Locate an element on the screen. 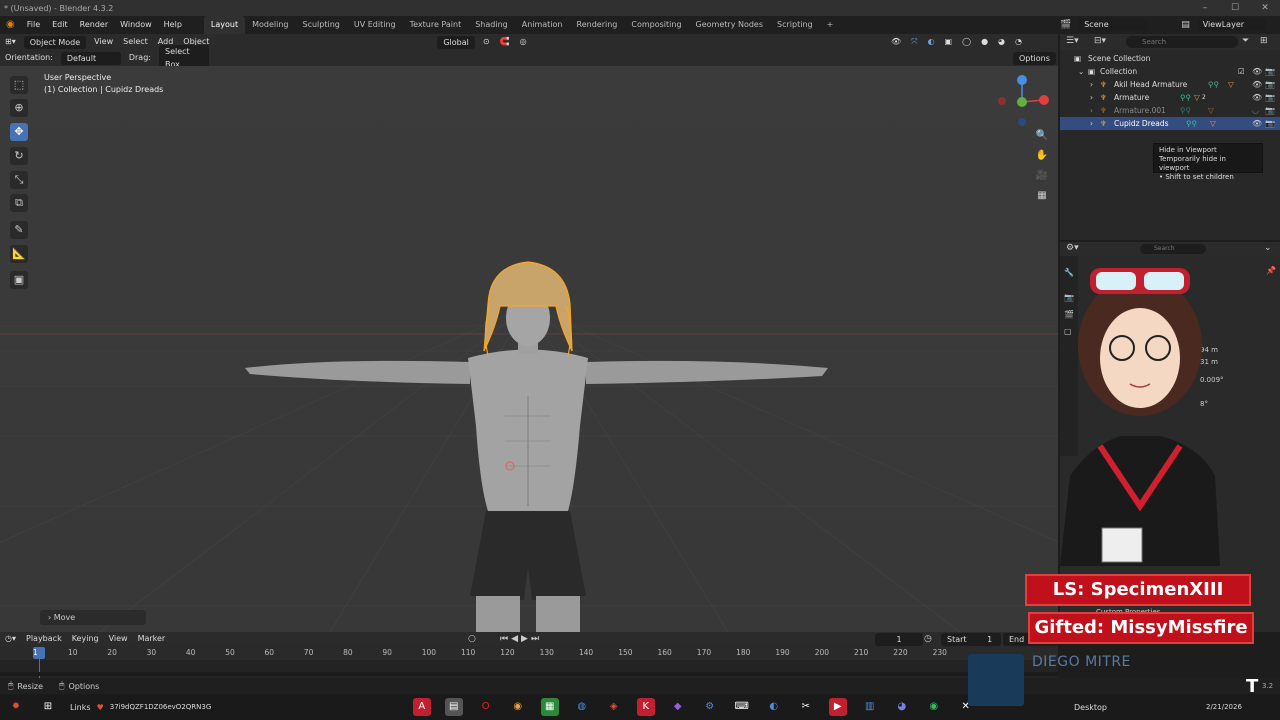 Image resolution: width=1280 pixels, height=720 pixels. transform-tool-icon: ⧉ is located at coordinates (19, 203).